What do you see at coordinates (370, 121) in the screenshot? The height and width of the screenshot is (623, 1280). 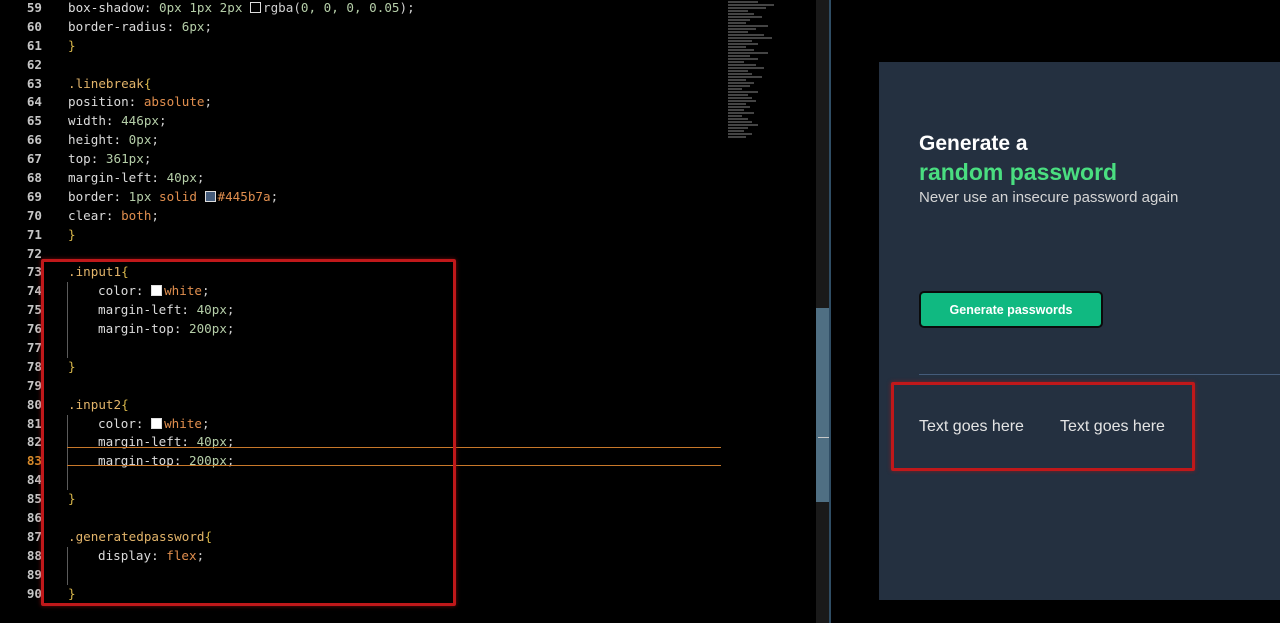 I see `code-line: 65 width: 446px;` at bounding box center [370, 121].